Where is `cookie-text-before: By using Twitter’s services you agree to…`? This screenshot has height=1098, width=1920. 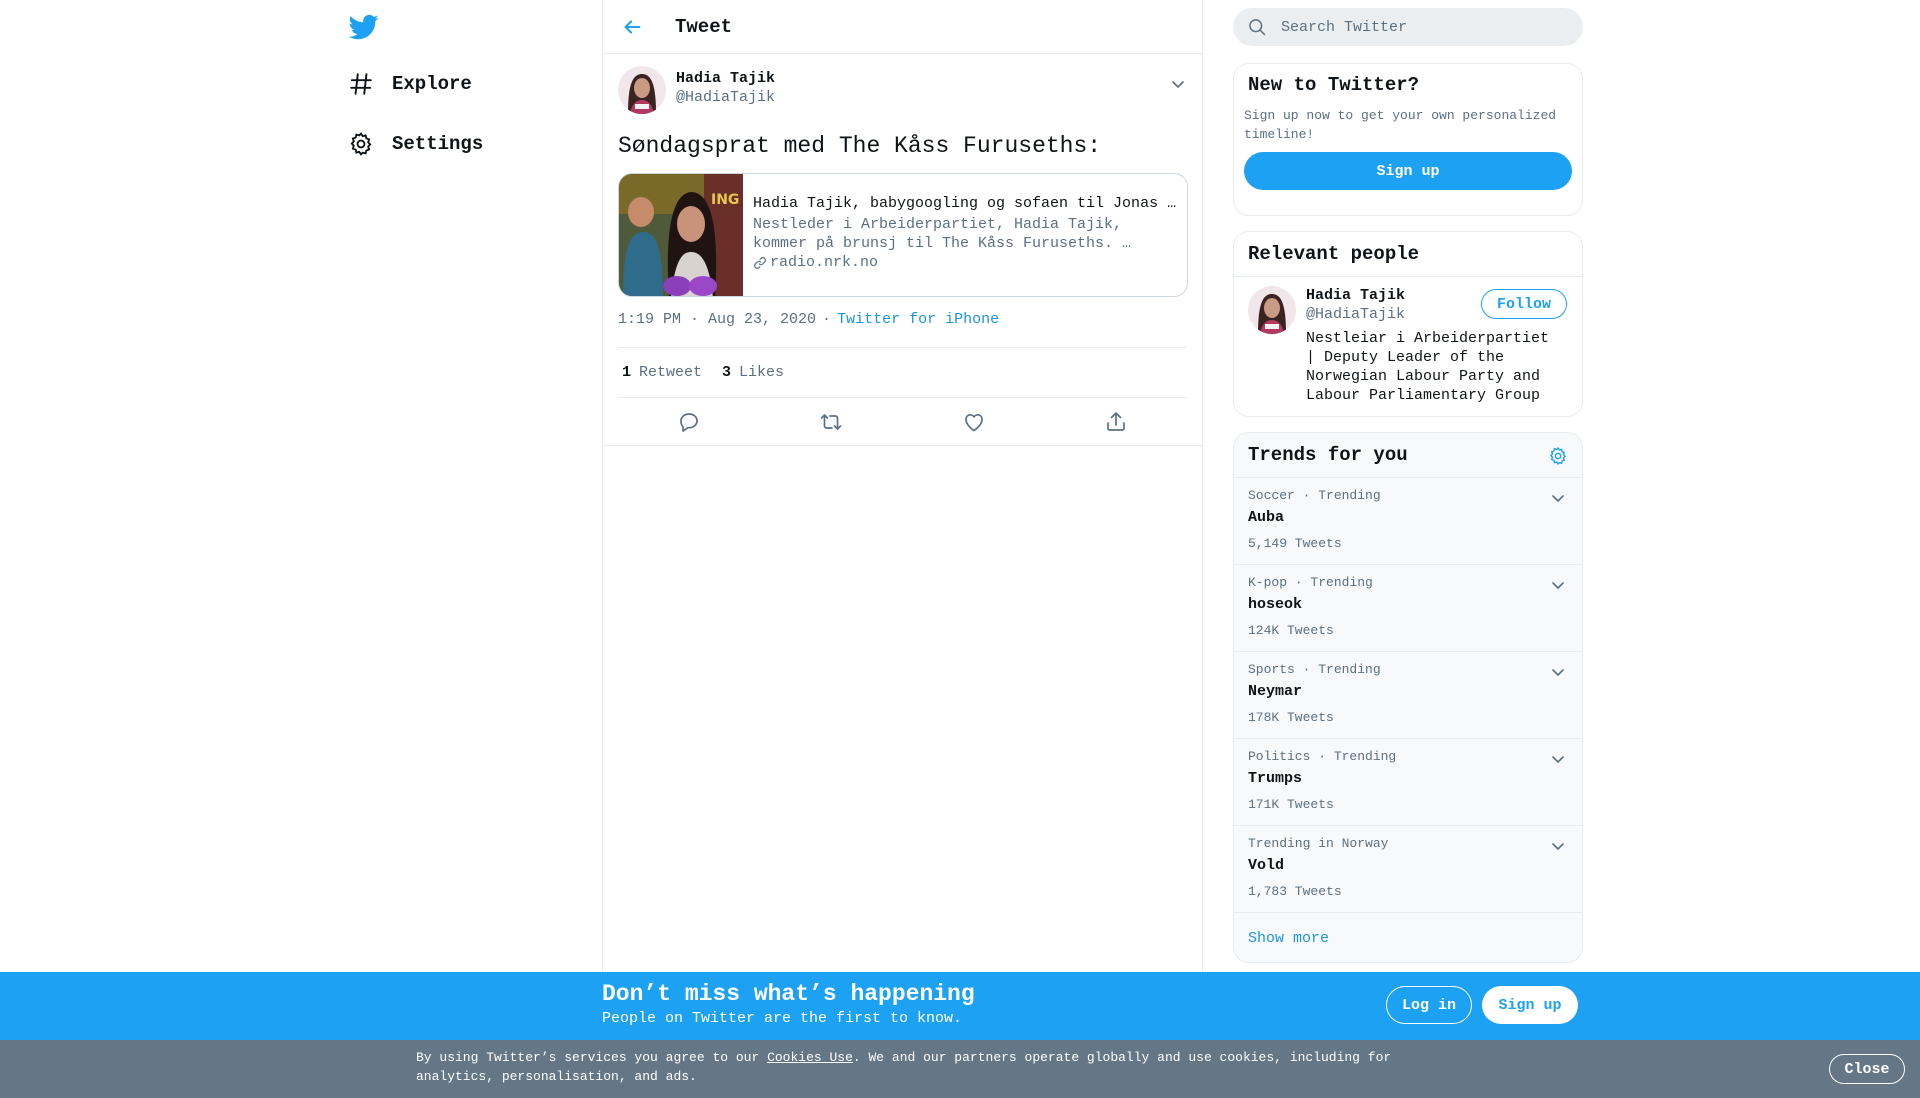 cookie-text-before: By using Twitter’s services you agree to… is located at coordinates (592, 1057).